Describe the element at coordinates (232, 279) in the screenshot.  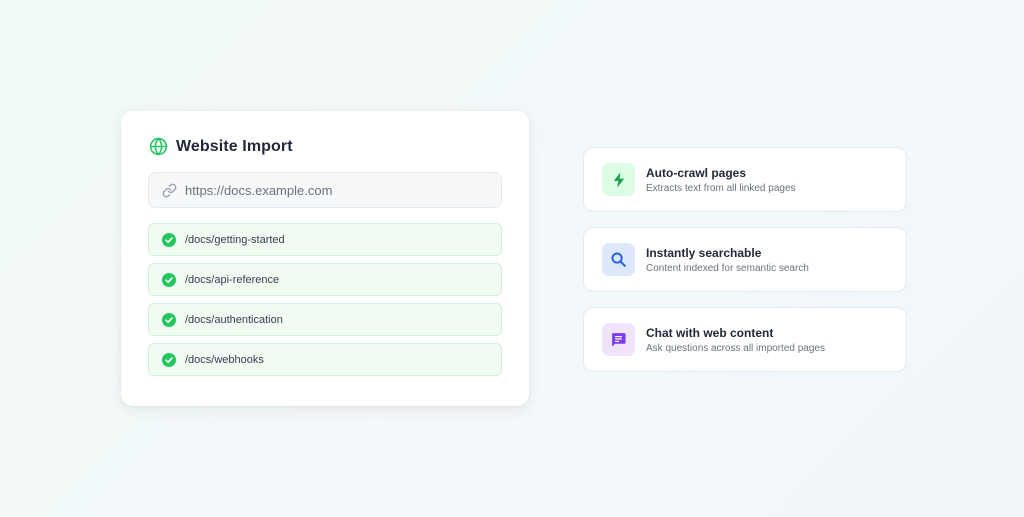
I see `page-path: /docs/api-reference` at that location.